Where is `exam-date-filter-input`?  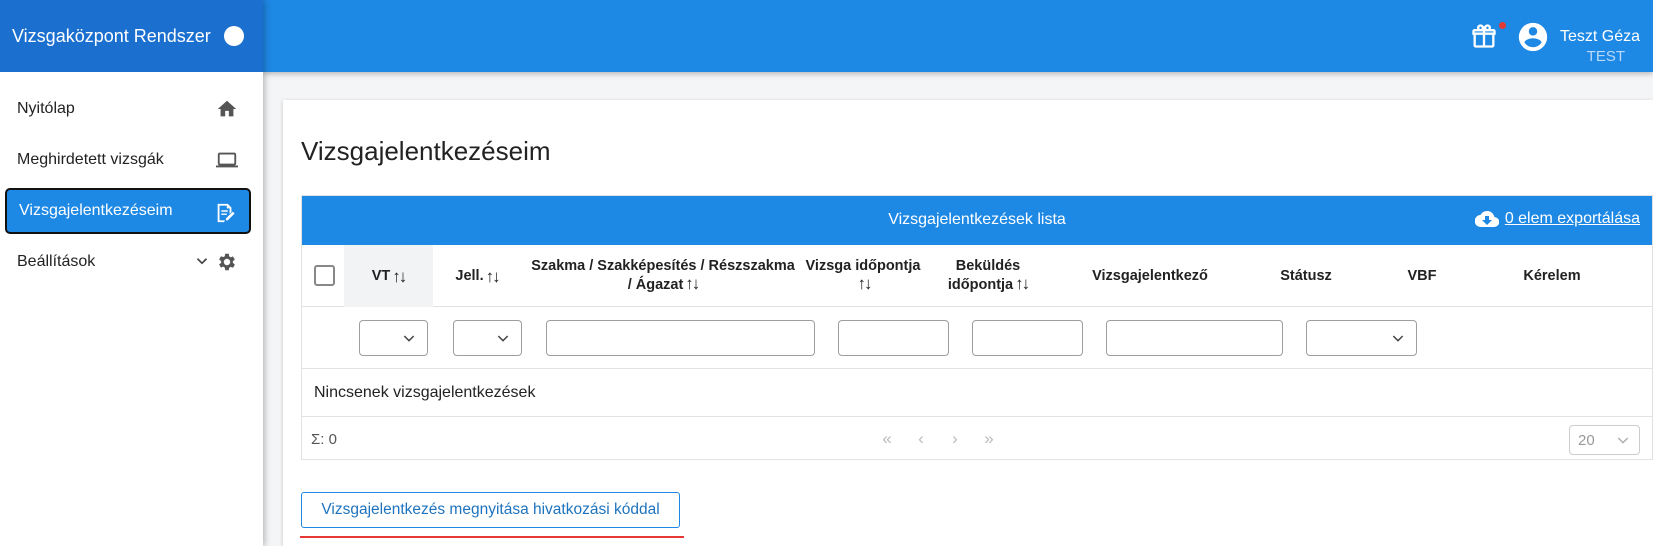
exam-date-filter-input is located at coordinates (893, 338).